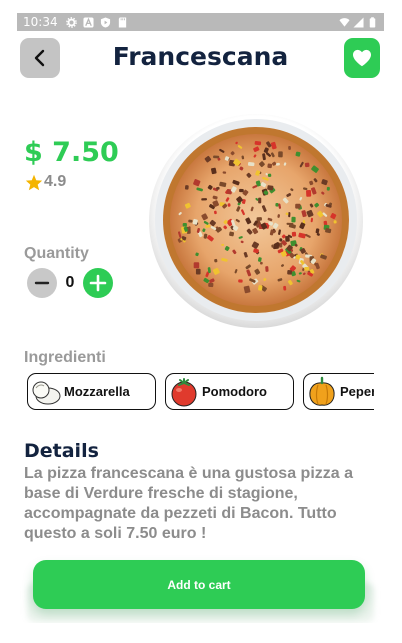  I want to click on status-left-icons, so click(96, 22).